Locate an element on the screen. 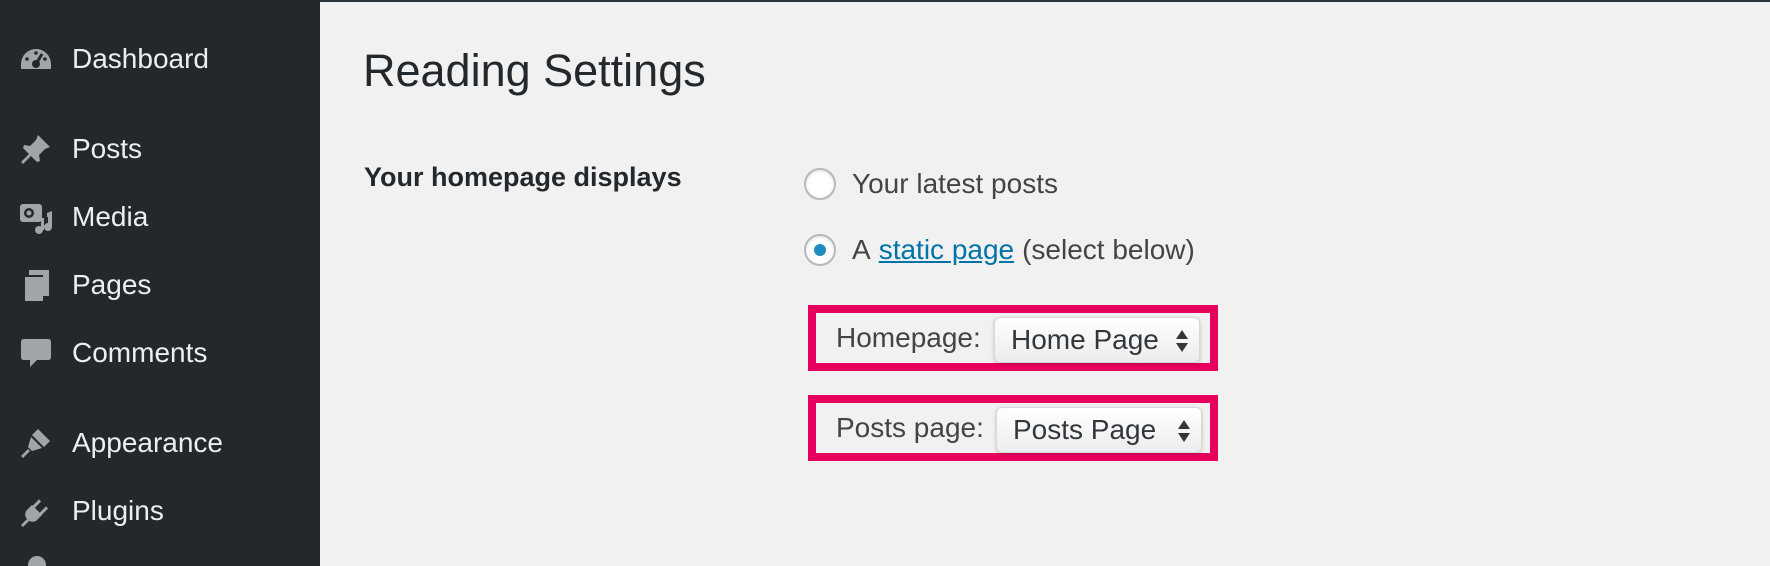 The image size is (1770, 566). highlight-box-posts-page: Posts page: Posts Page is located at coordinates (1013, 428).